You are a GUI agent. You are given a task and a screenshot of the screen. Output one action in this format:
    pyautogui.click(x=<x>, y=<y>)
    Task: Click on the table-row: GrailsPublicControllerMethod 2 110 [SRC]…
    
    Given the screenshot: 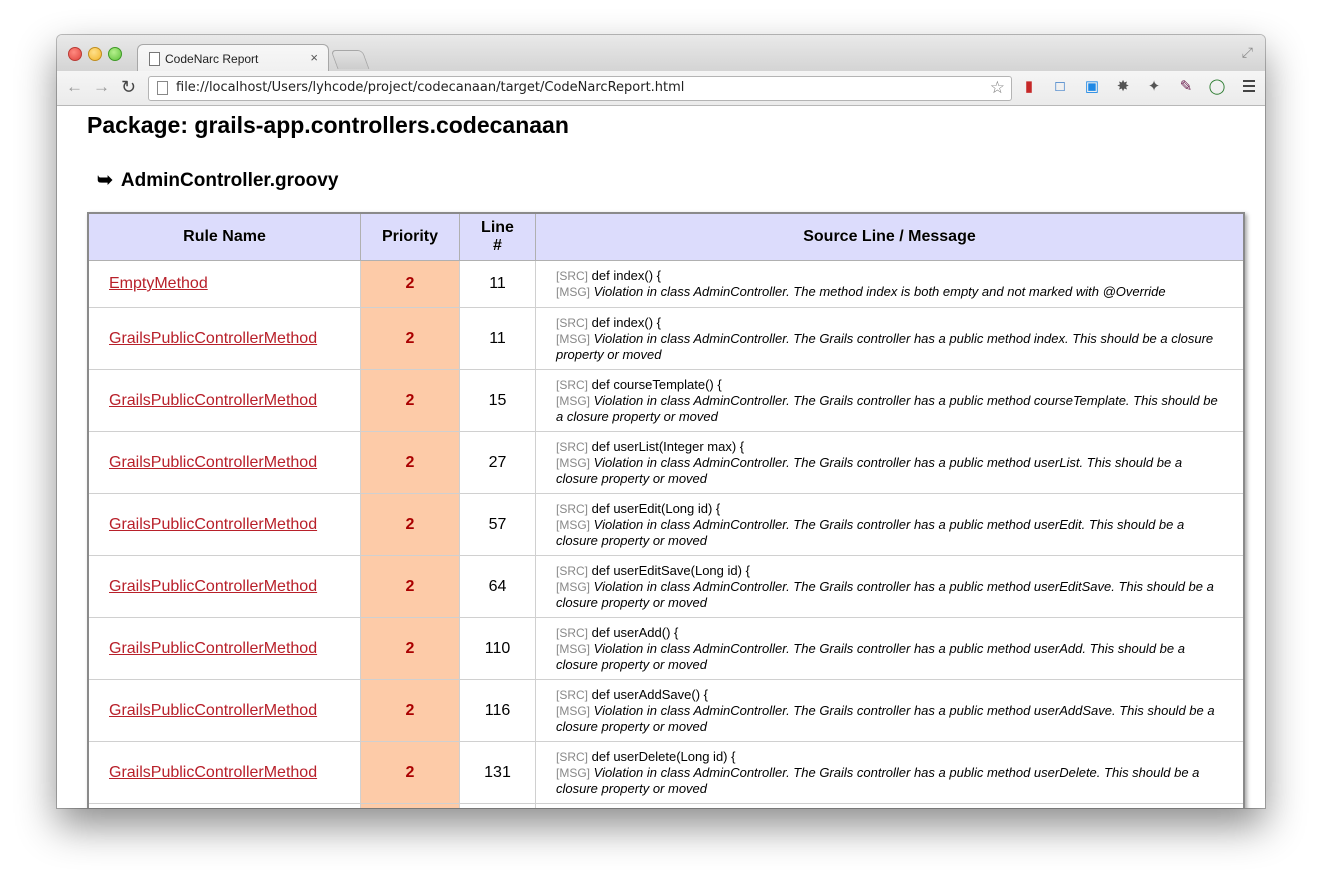 What is the action you would take?
    pyautogui.click(x=666, y=648)
    